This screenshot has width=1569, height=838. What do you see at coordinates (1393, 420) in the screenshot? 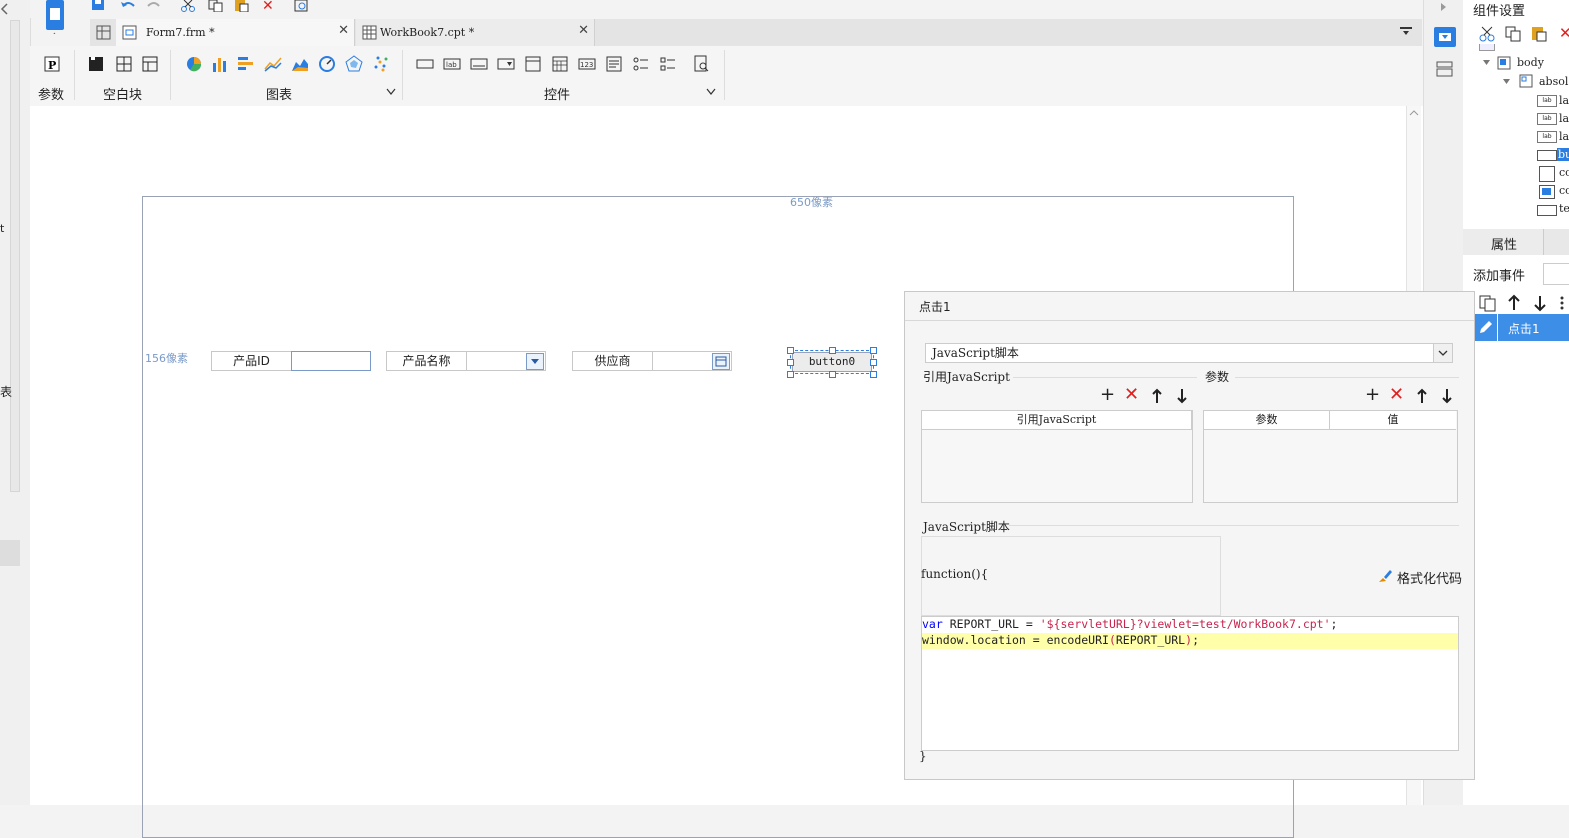
I see `value-column-header: 值` at bounding box center [1393, 420].